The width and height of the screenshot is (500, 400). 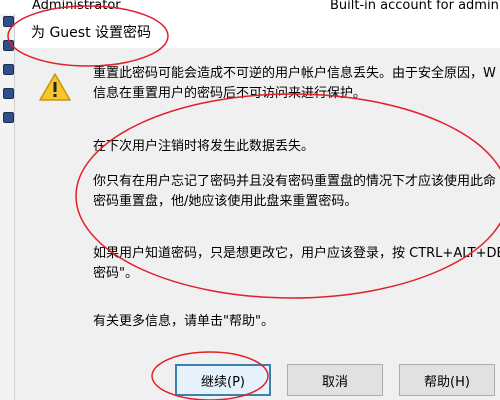 What do you see at coordinates (250, 7) in the screenshot?
I see `background-user-row: Administrator Built-in account for admin` at bounding box center [250, 7].